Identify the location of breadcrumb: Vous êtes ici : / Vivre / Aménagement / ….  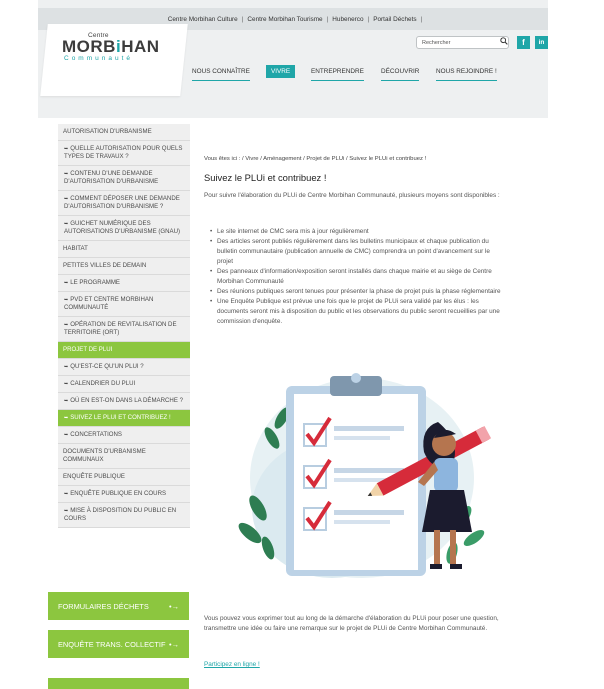
(315, 159).